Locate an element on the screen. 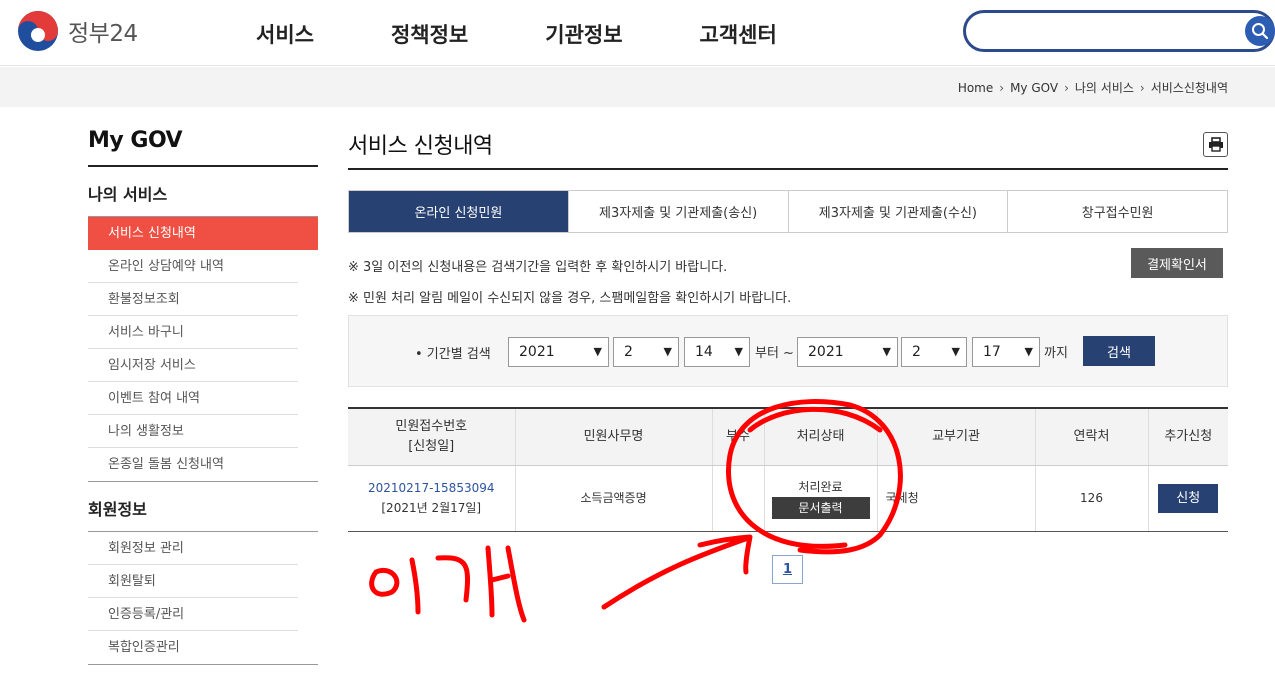  nav-agency-info: 기관정보 is located at coordinates (583, 34).